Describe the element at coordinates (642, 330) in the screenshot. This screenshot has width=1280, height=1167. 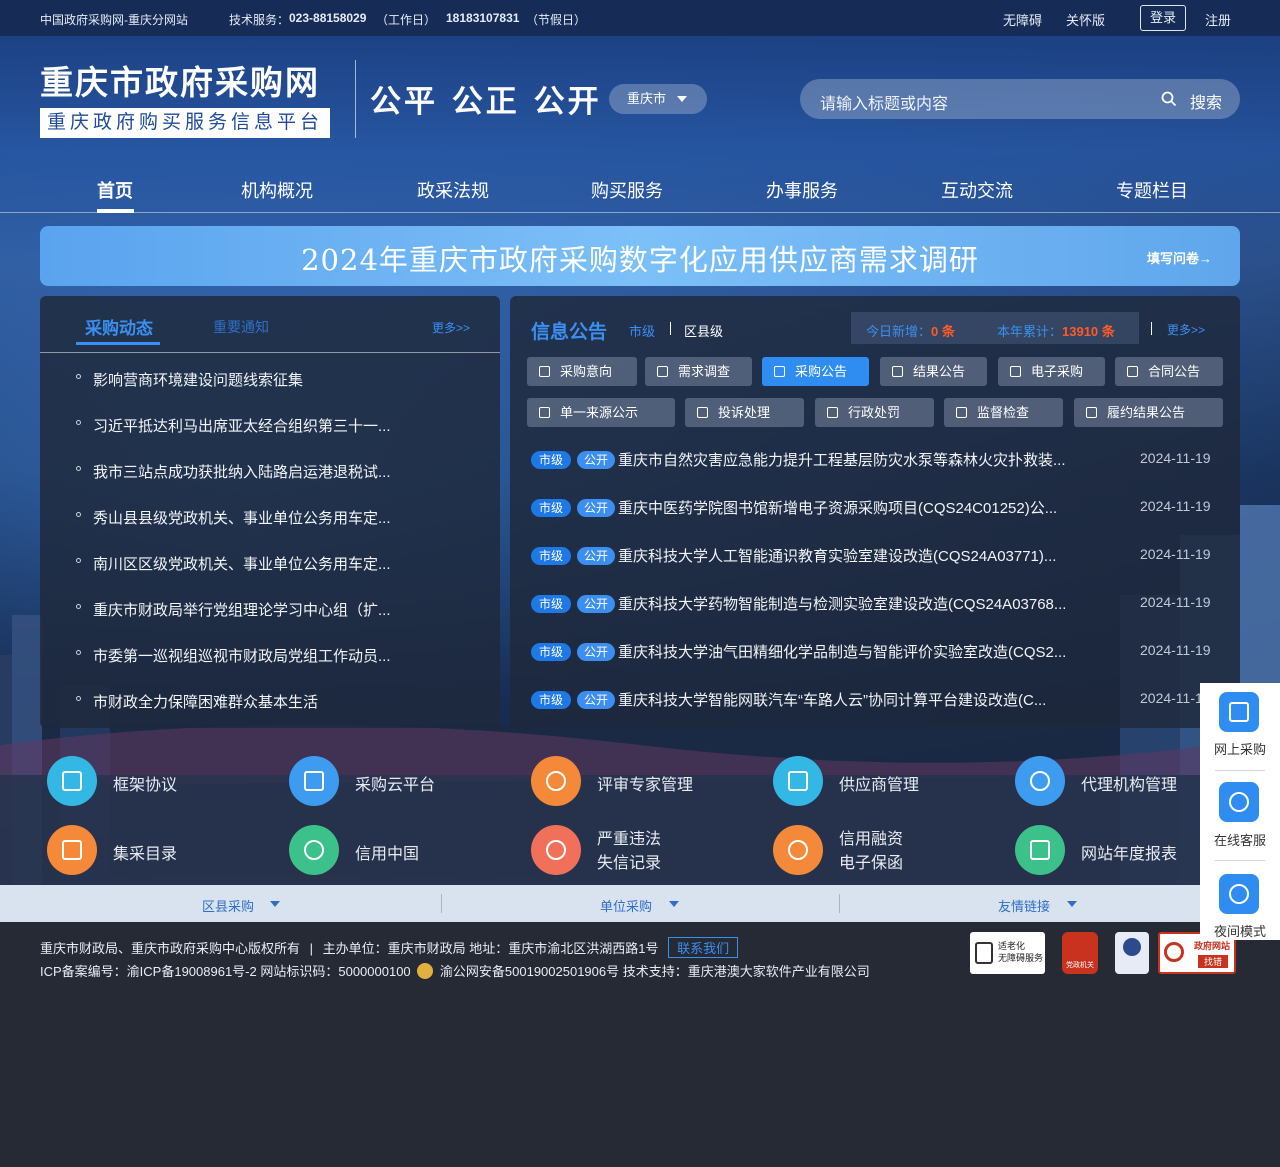
I see `level-city-tab: 市级` at that location.